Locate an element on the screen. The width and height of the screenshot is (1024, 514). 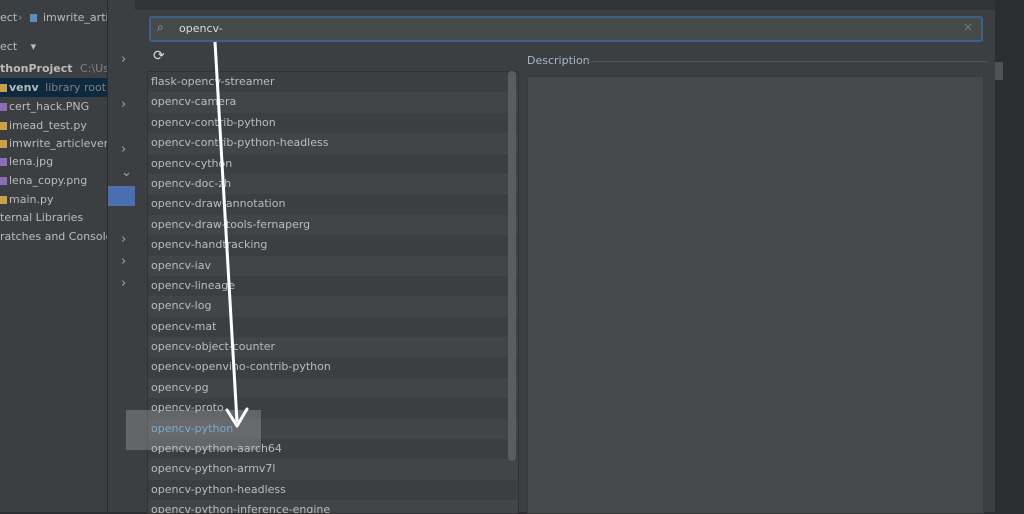
tree-item-file: lena.jpg is located at coordinates (53, 161).